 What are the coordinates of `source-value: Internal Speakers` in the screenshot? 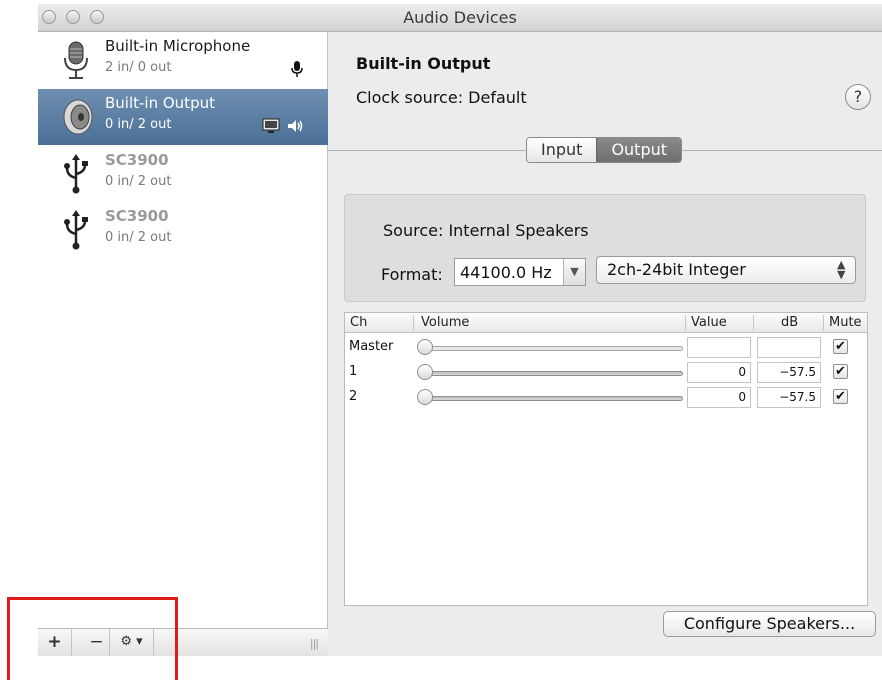 It's located at (518, 230).